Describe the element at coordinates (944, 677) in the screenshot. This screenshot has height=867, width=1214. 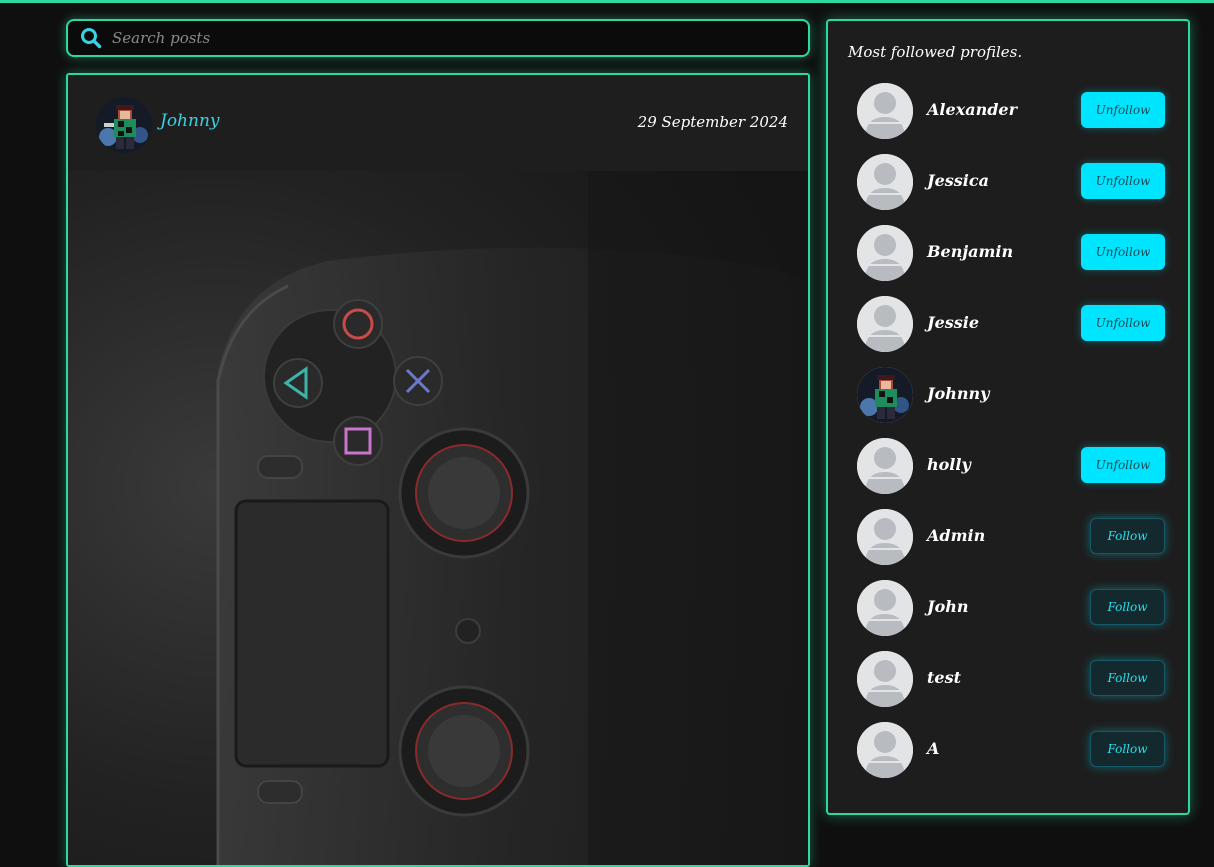
I see `profile-name: test` at that location.